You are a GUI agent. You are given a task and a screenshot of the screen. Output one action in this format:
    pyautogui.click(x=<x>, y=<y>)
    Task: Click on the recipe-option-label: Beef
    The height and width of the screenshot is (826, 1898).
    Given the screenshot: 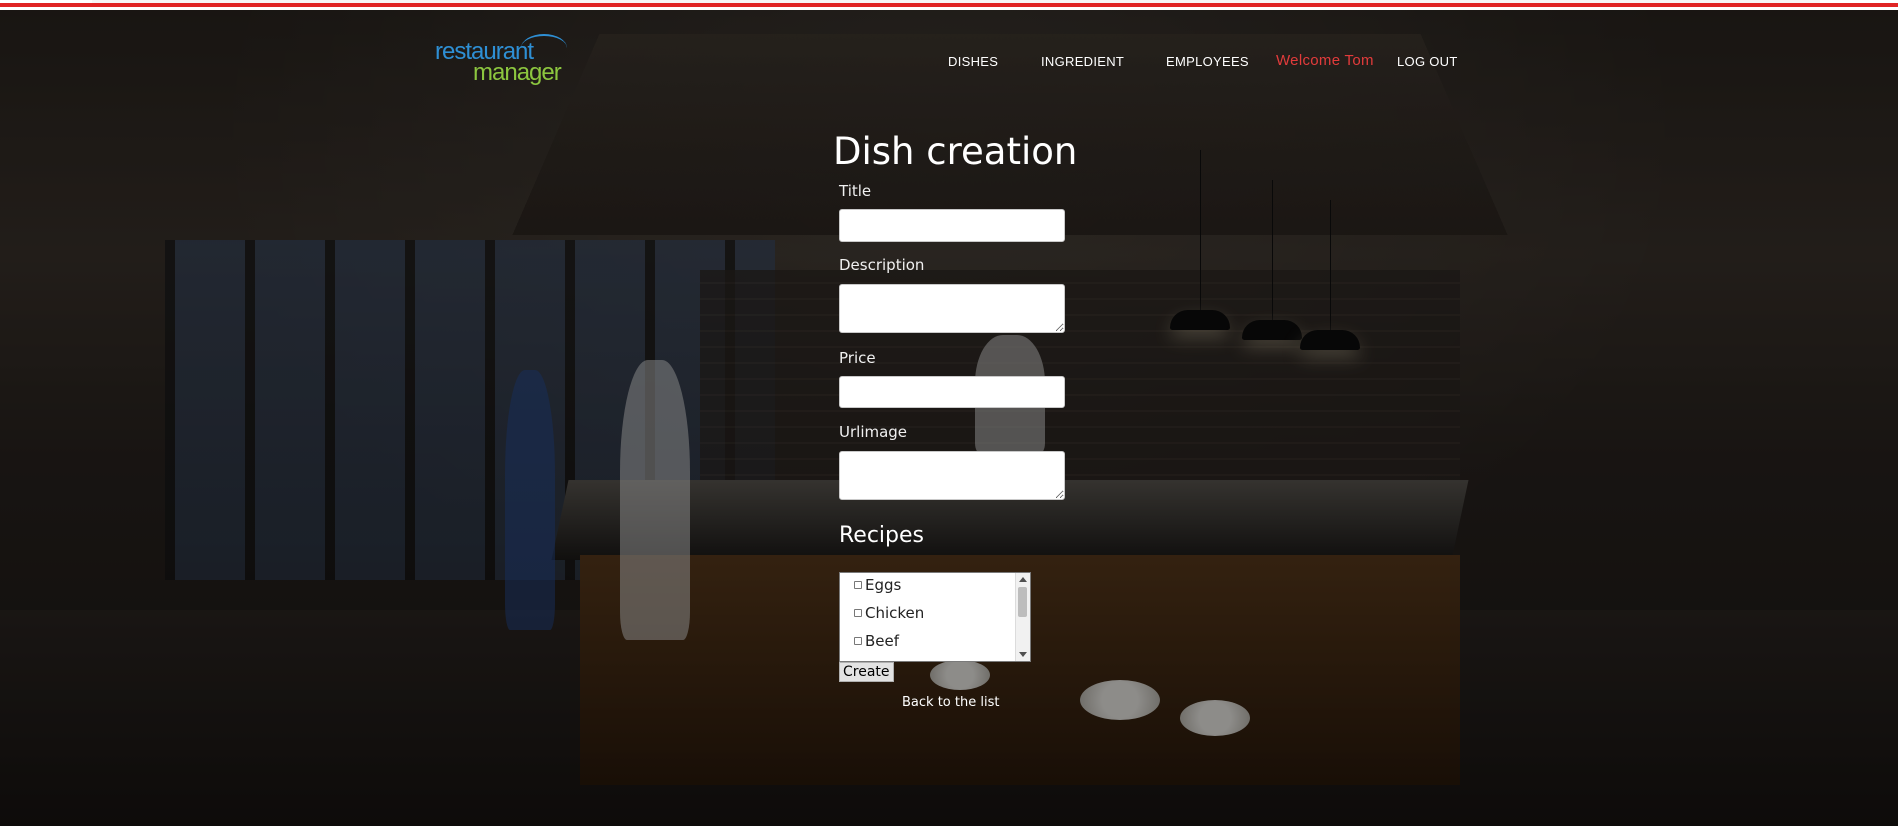 What is the action you would take?
    pyautogui.click(x=882, y=641)
    